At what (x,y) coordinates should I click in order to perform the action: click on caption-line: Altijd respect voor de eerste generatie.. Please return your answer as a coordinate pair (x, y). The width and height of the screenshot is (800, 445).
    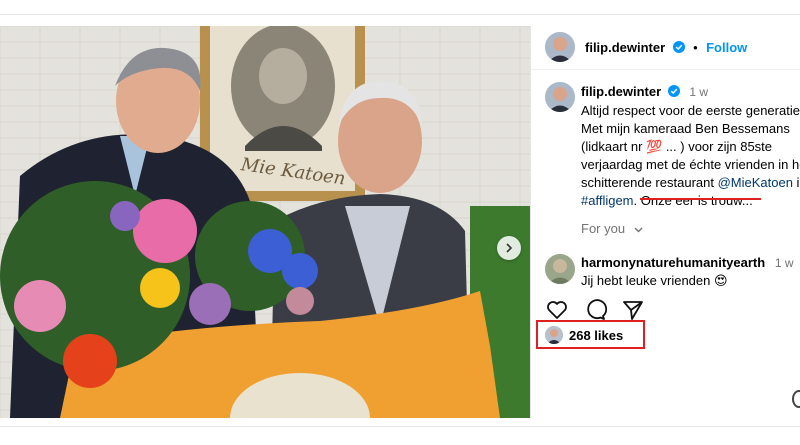
    Looking at the image, I should click on (690, 110).